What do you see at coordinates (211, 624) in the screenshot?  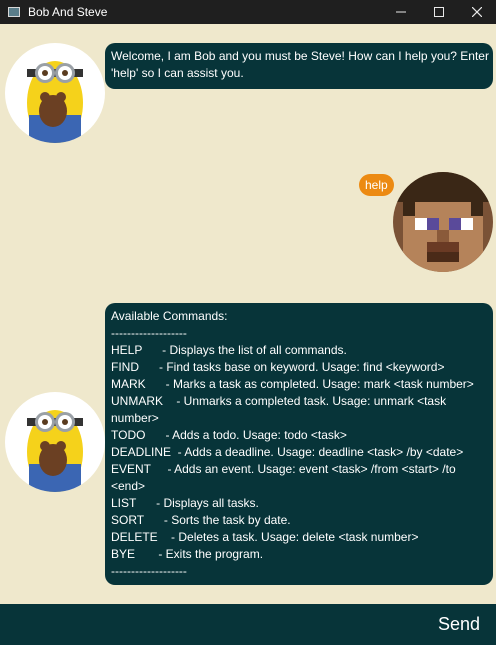 I see `message-input` at bounding box center [211, 624].